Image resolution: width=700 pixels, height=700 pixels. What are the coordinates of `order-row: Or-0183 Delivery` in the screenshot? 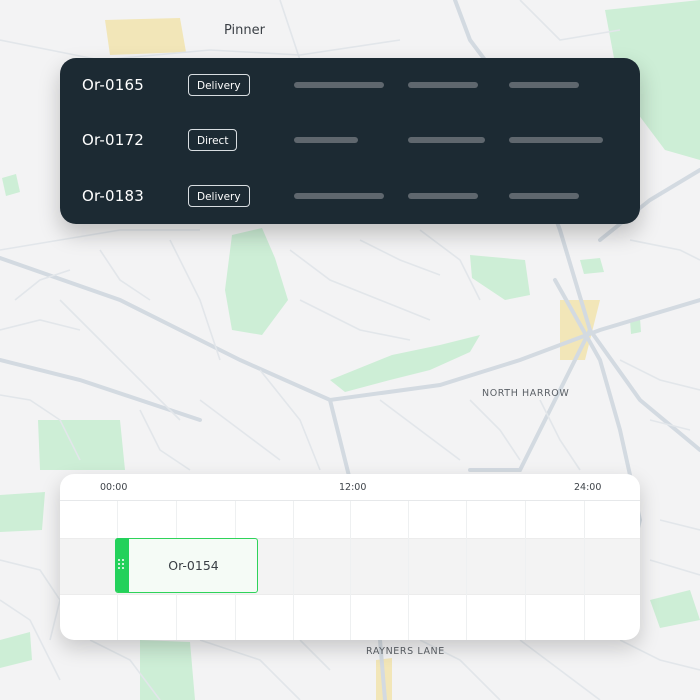 It's located at (350, 196).